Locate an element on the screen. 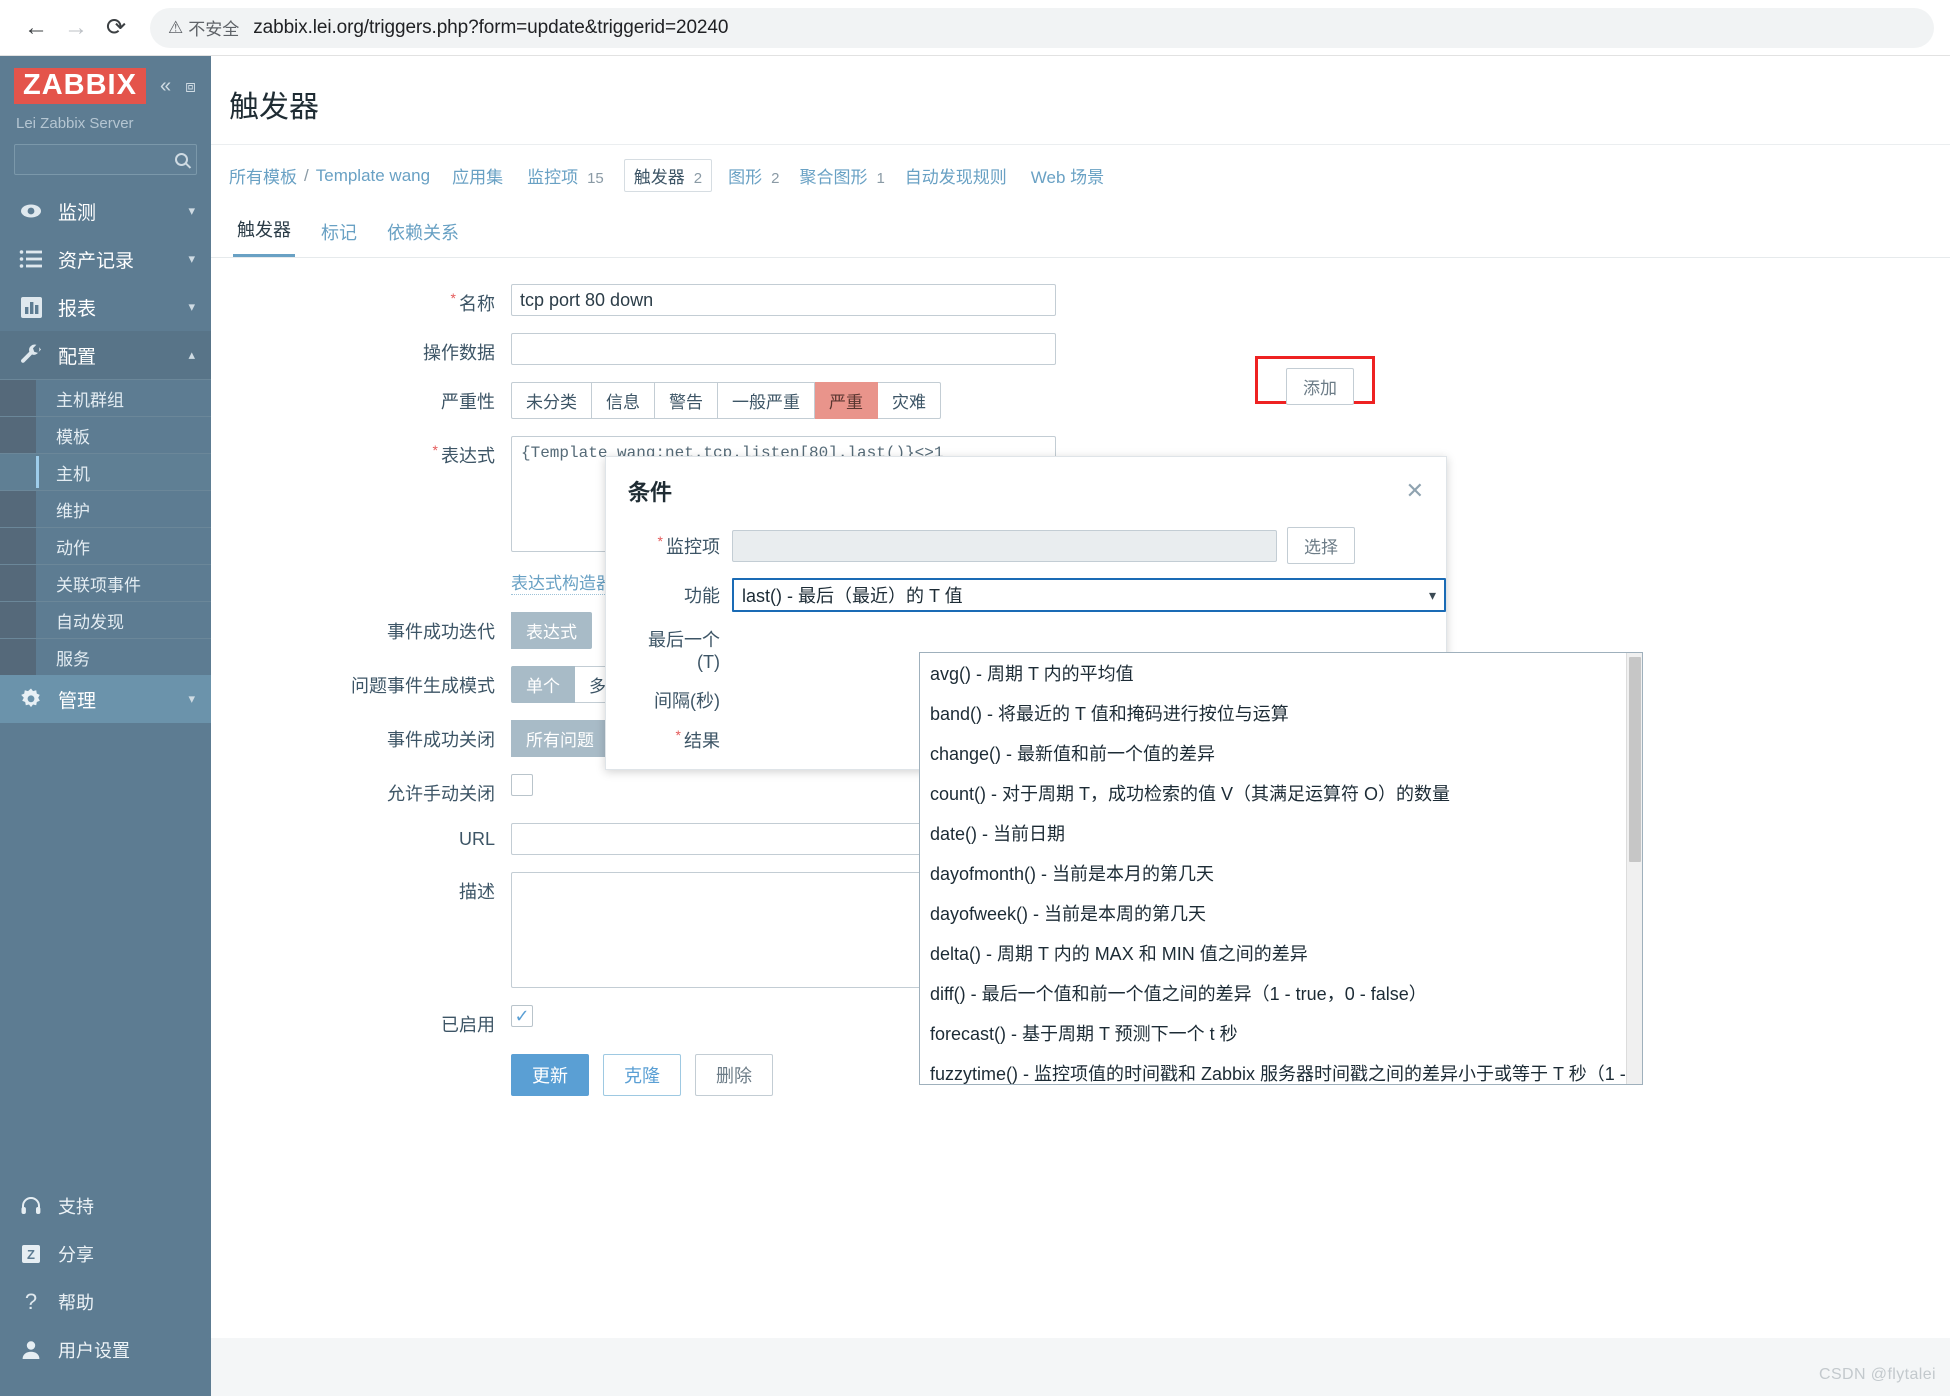 Image resolution: width=1950 pixels, height=1396 pixels. required-marker: * is located at coordinates (453, 298).